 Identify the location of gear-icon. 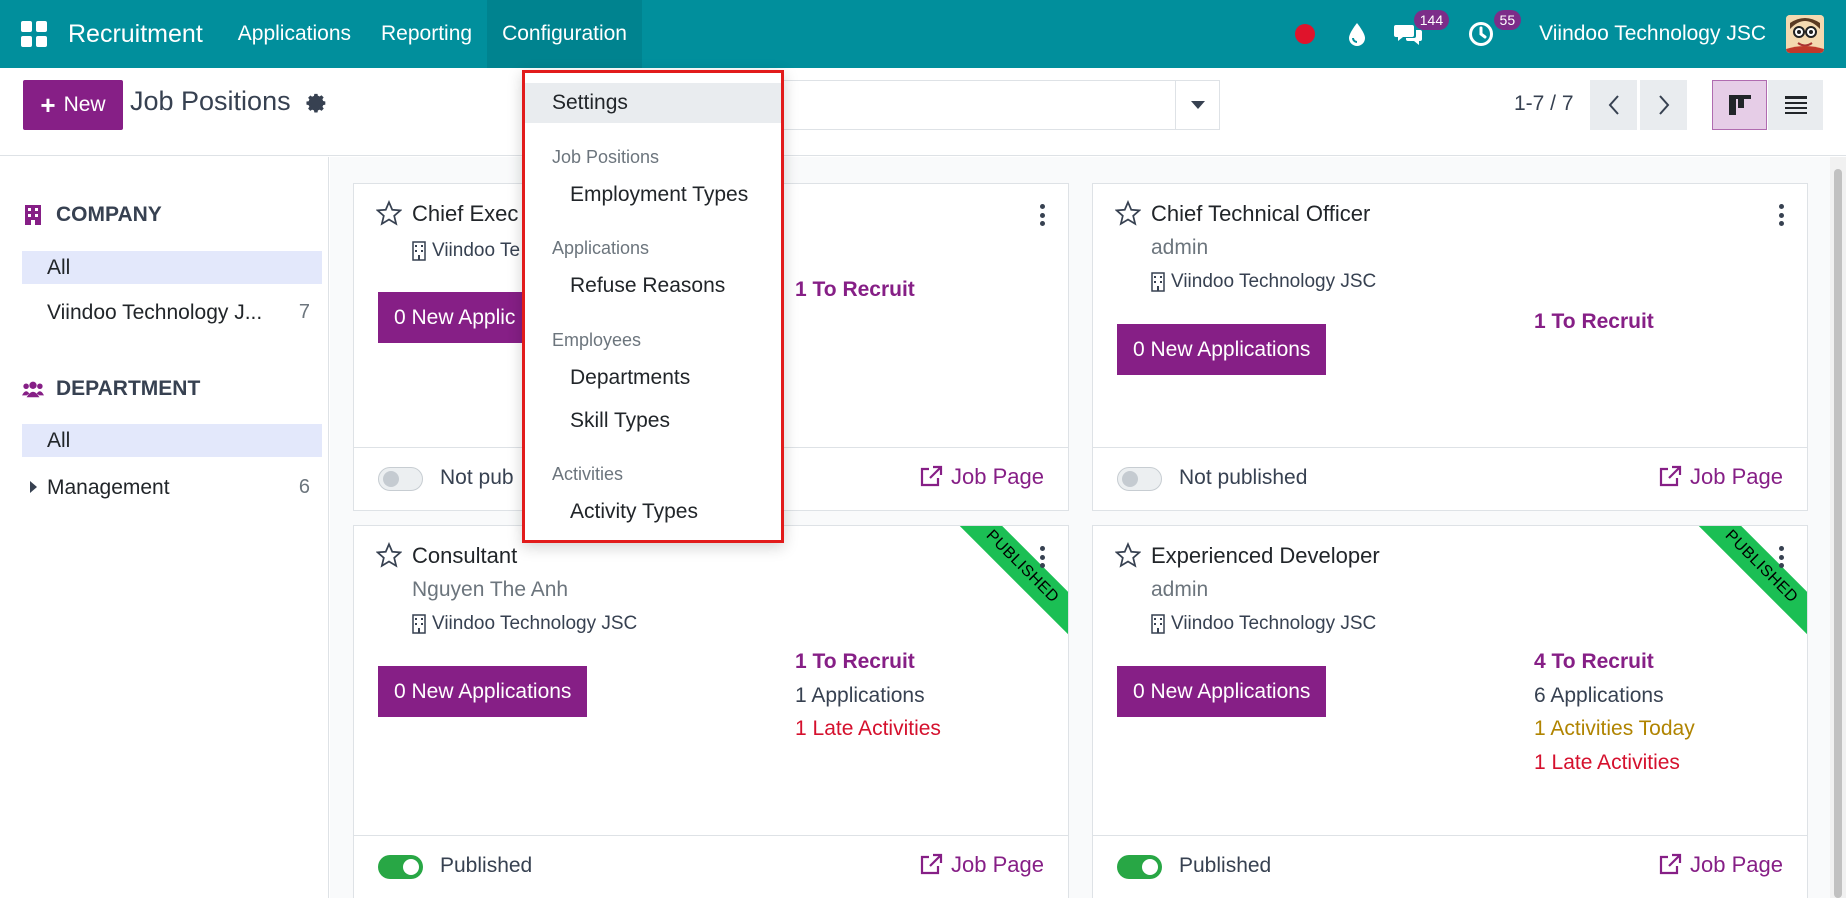
(317, 104).